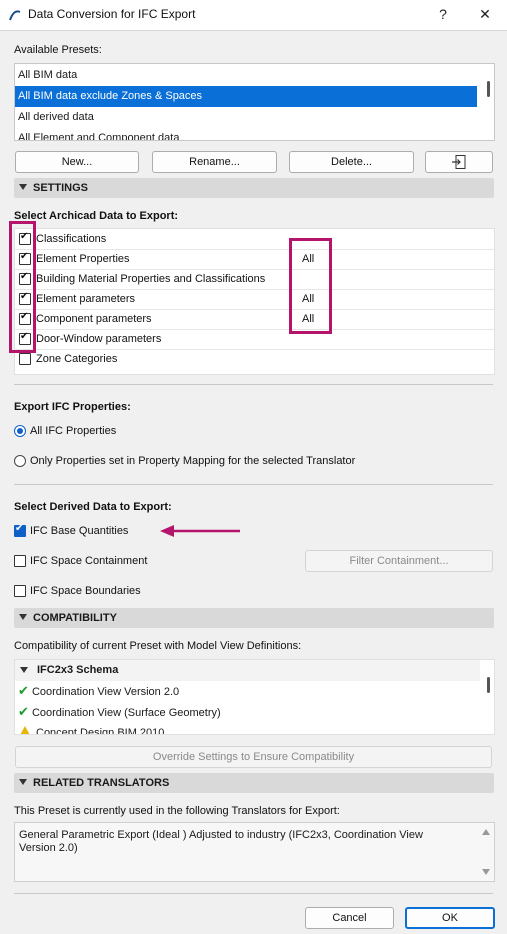  I want to click on scroll-down-icon, so click(486, 872).